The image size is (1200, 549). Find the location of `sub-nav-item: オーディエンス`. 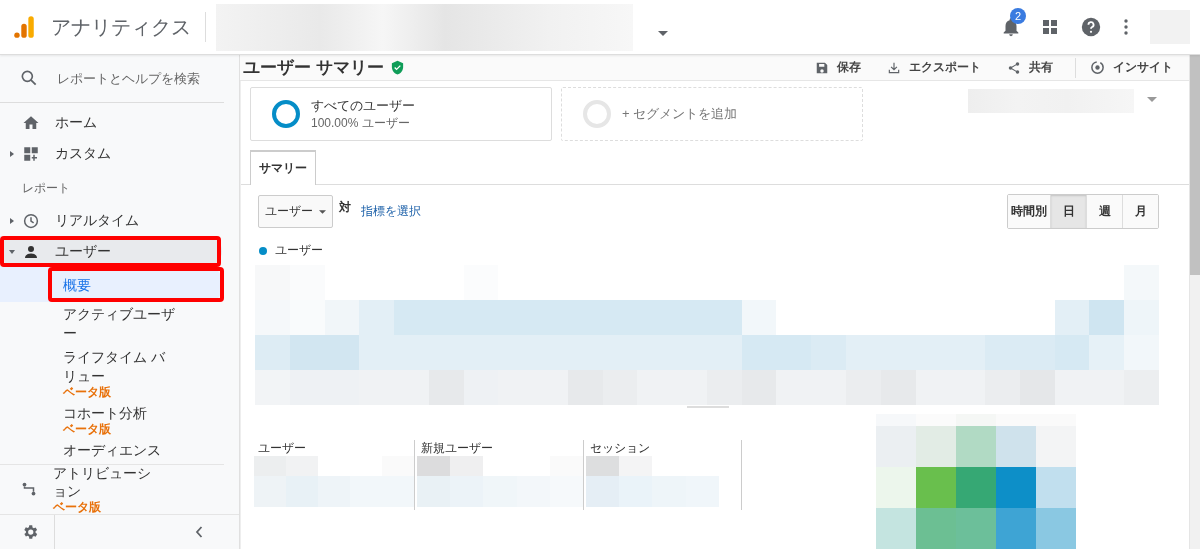

sub-nav-item: オーディエンス is located at coordinates (111, 450).